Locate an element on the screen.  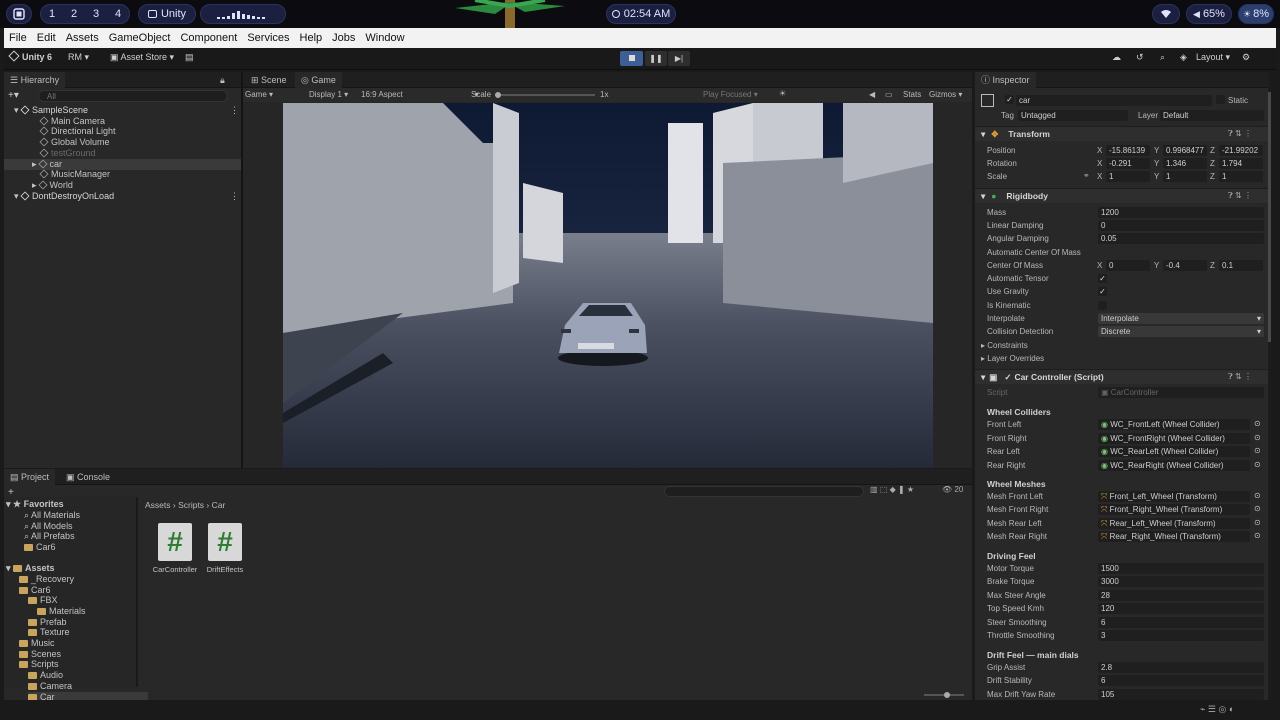
car-controller-header: ▾ ▣ ✓ Car Controller (Script) is located at coordinates (1123, 376).